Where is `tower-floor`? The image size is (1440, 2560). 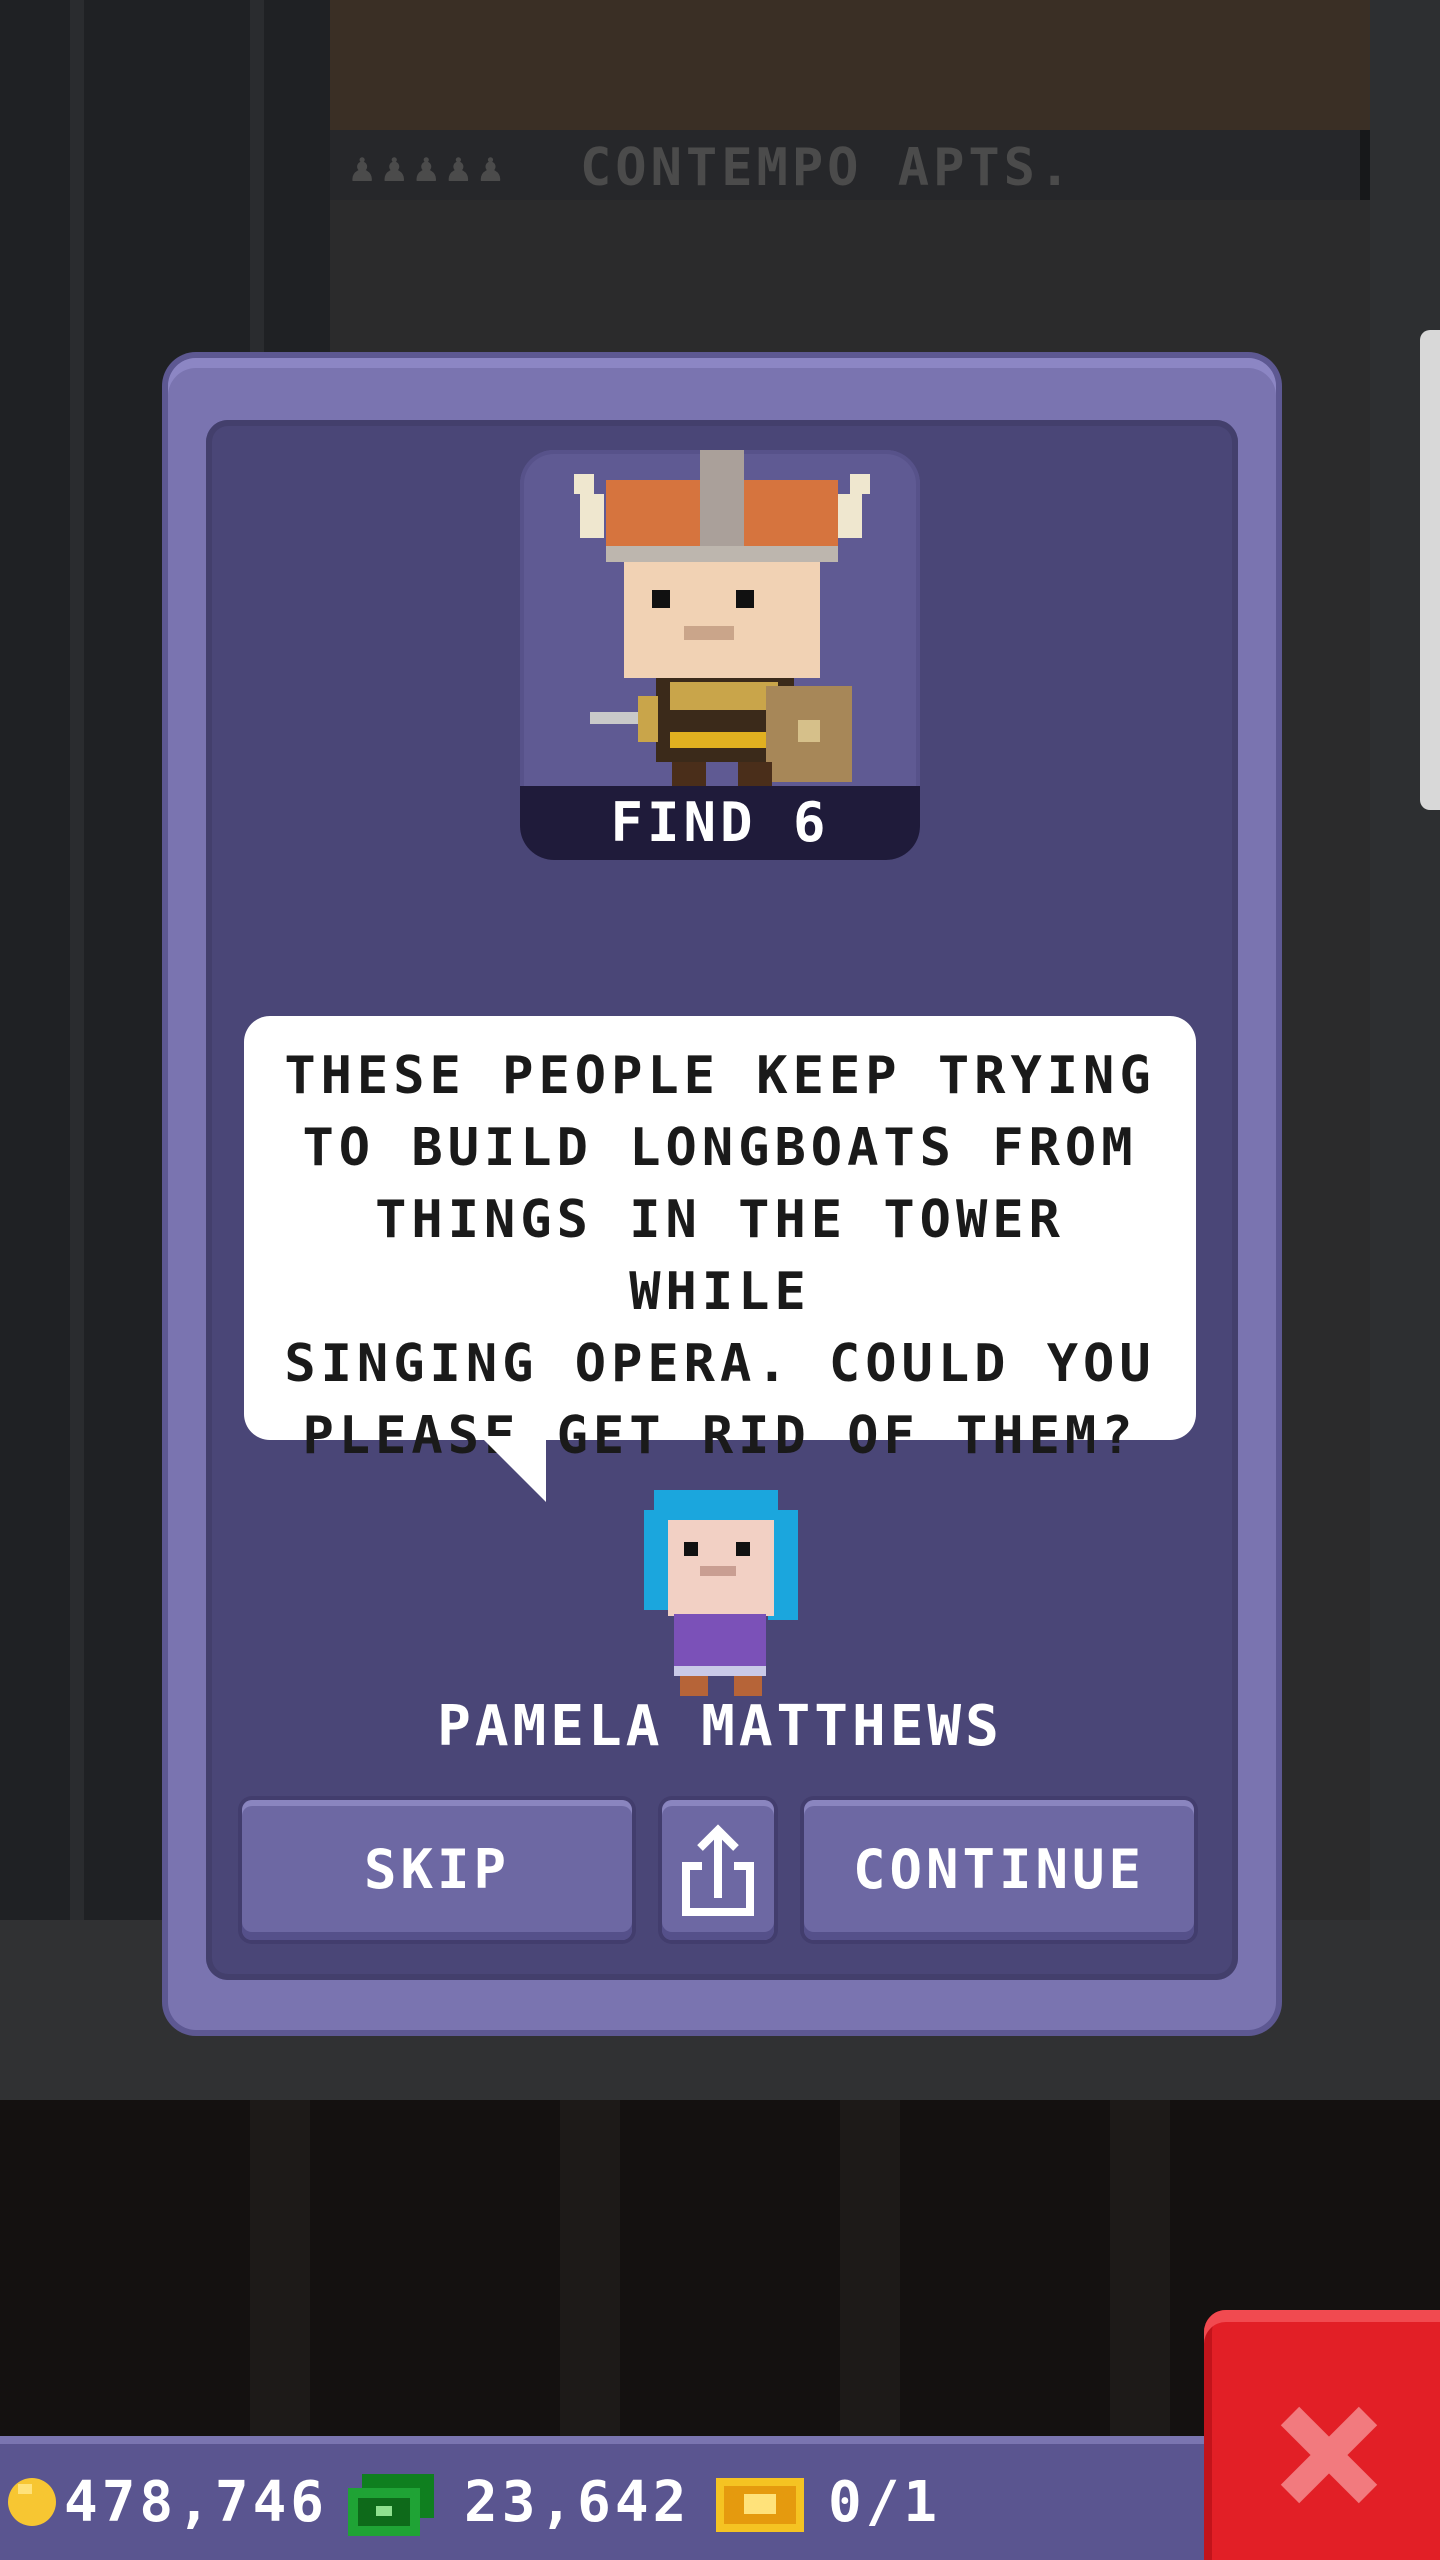 tower-floor is located at coordinates (850, 65).